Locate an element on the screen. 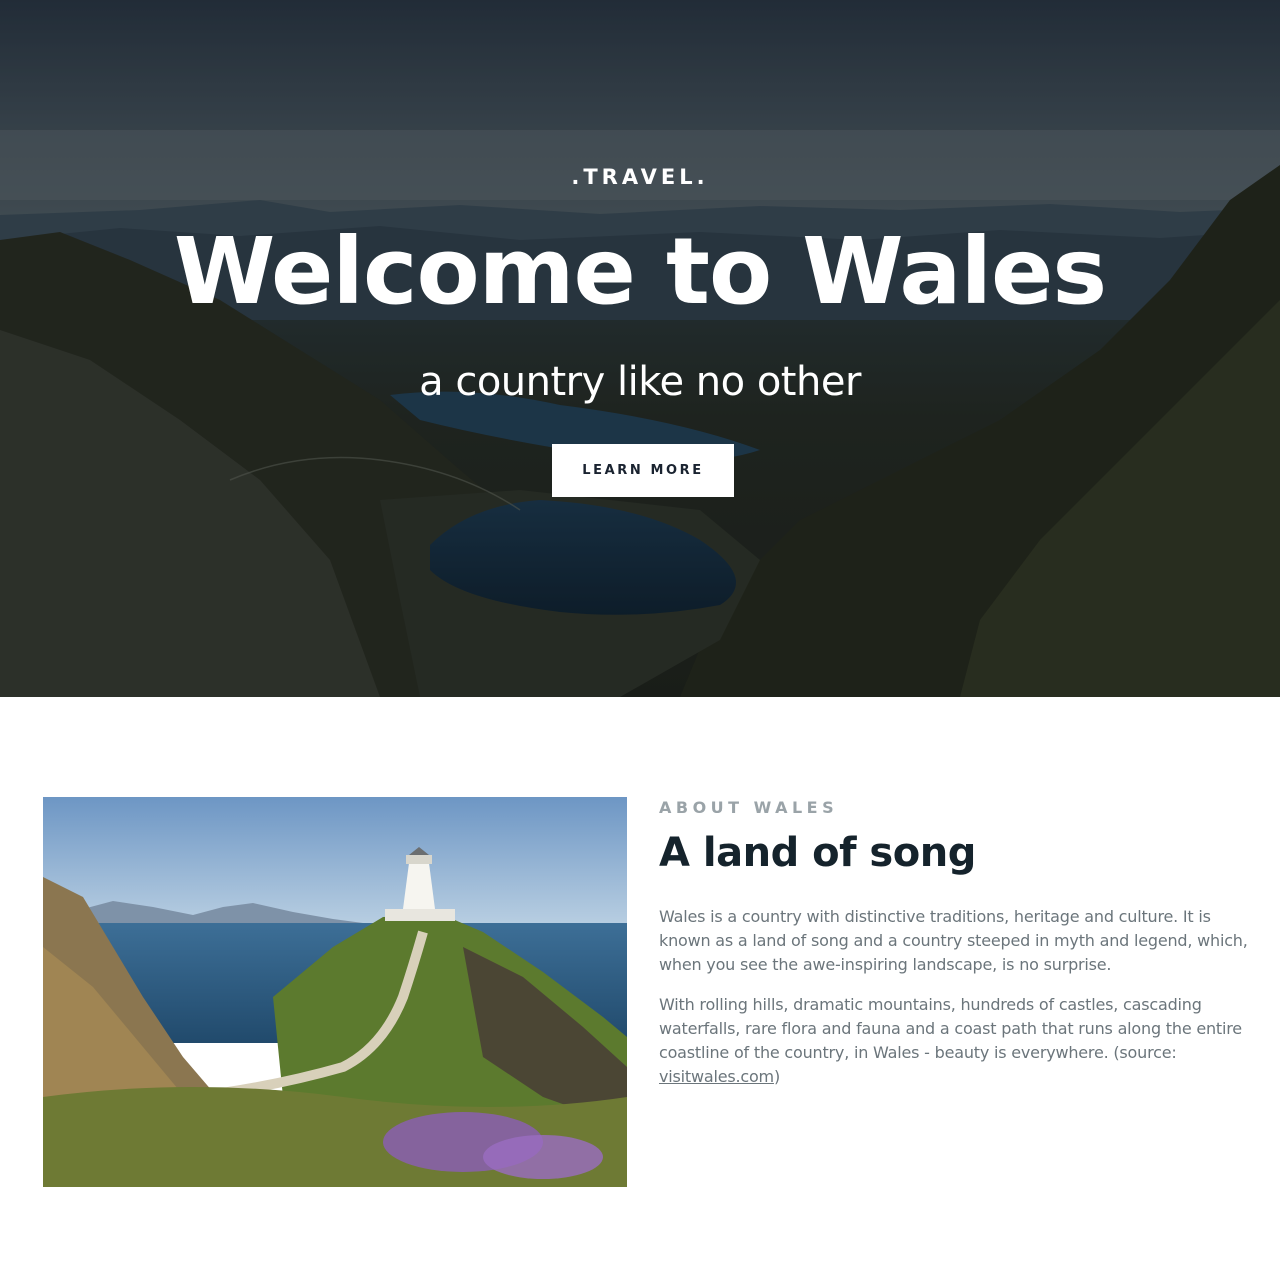 The width and height of the screenshot is (1280, 1280). about-eyebrow: ABOUT WALES is located at coordinates (749, 807).